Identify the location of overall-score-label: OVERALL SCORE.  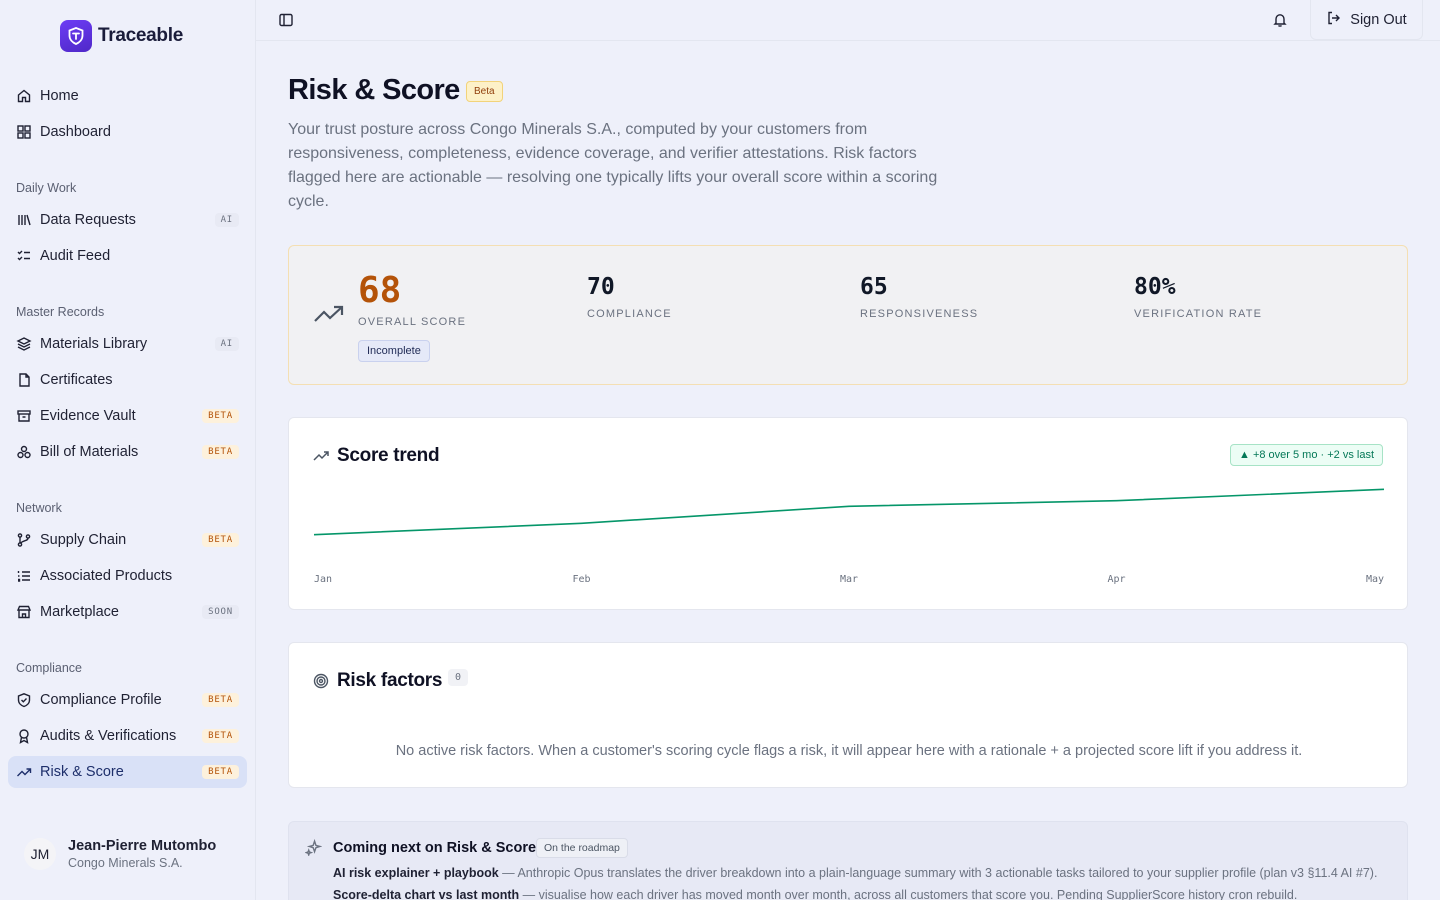
(412, 322).